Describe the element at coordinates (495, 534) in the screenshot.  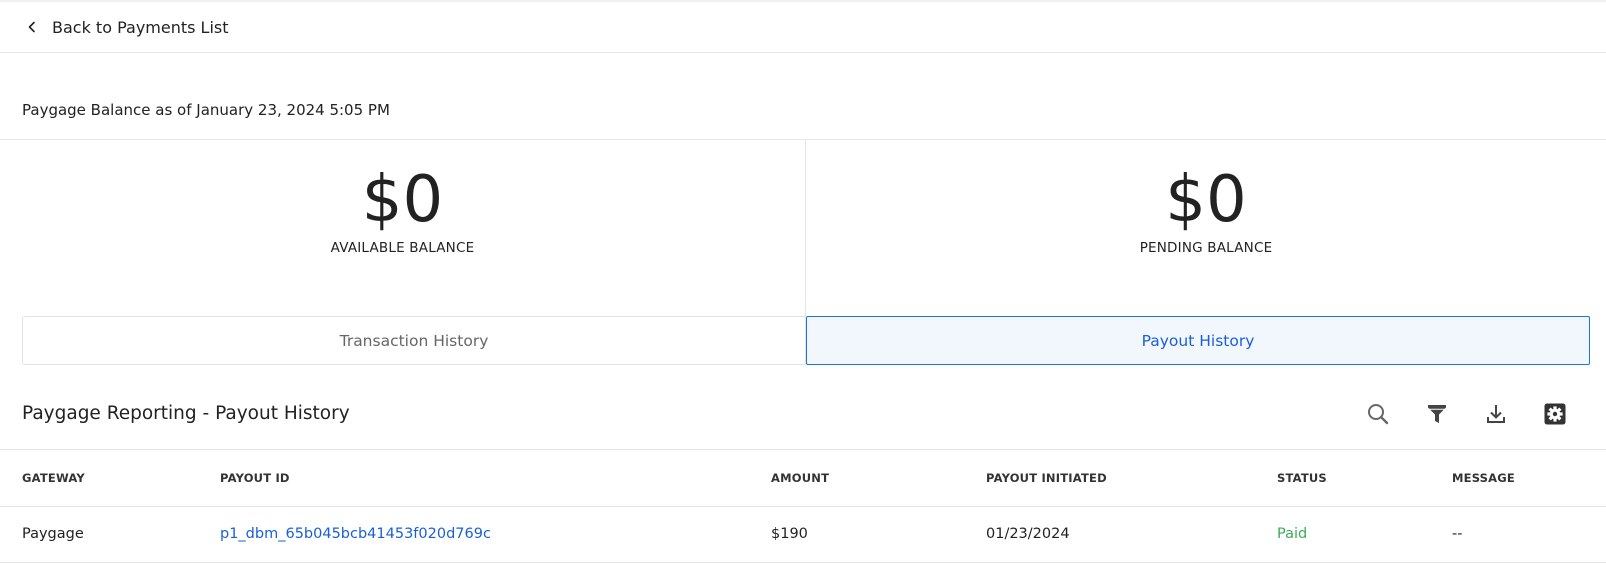
I see `cell-payout-id: p1_dbm_65b045bcb41453f020d769c` at that location.